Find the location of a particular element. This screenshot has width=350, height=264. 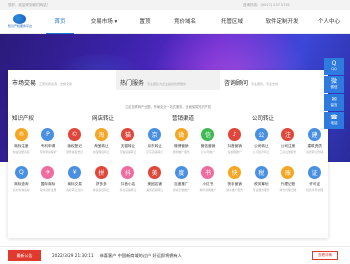

patent-icon: P is located at coordinates (48, 134).